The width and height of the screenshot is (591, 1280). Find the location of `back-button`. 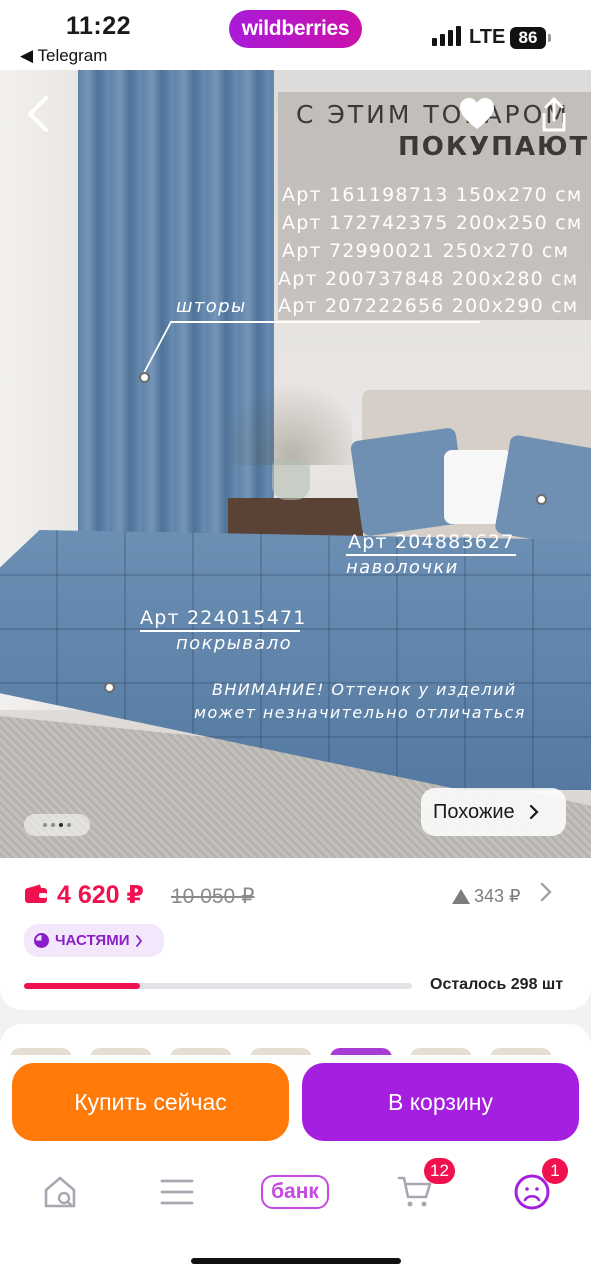

back-button is located at coordinates (42, 116).